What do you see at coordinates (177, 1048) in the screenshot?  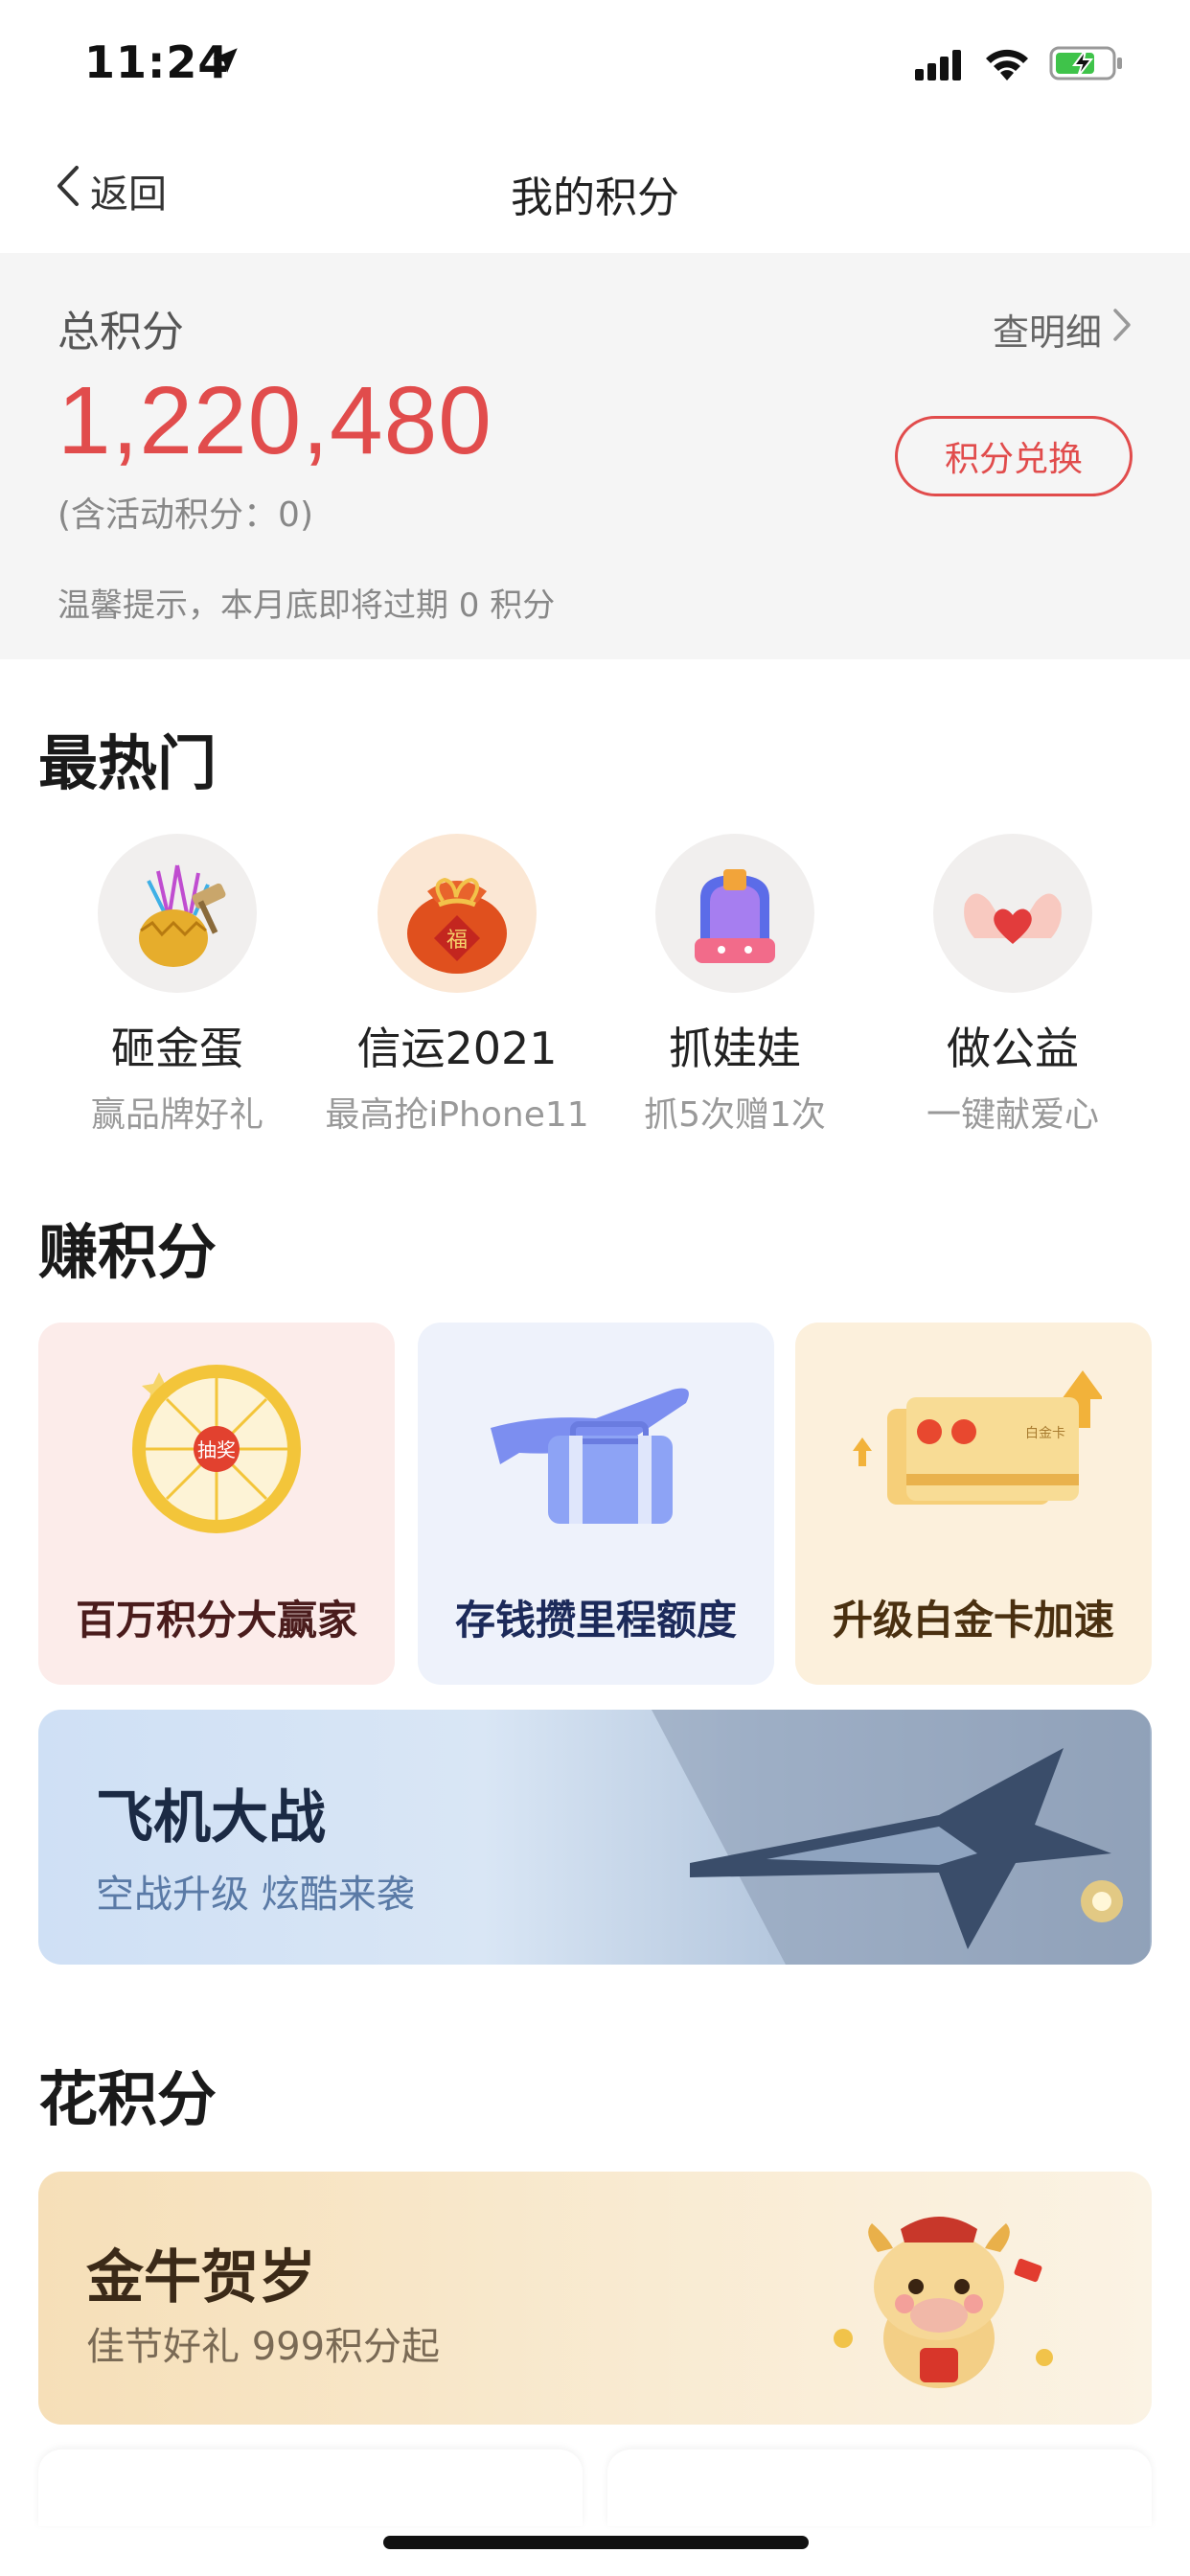 I see `hot-item-name: 砸金蛋` at bounding box center [177, 1048].